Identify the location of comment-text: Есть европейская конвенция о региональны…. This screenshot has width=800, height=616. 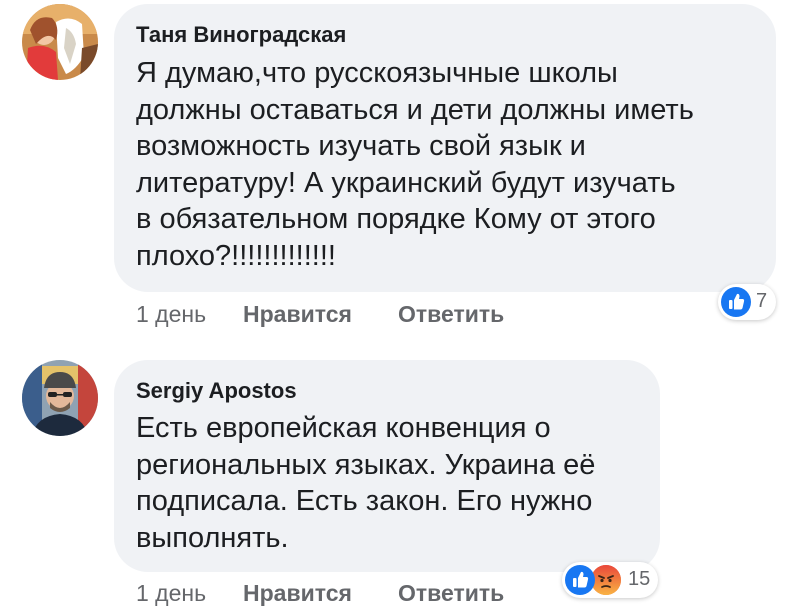
(366, 483).